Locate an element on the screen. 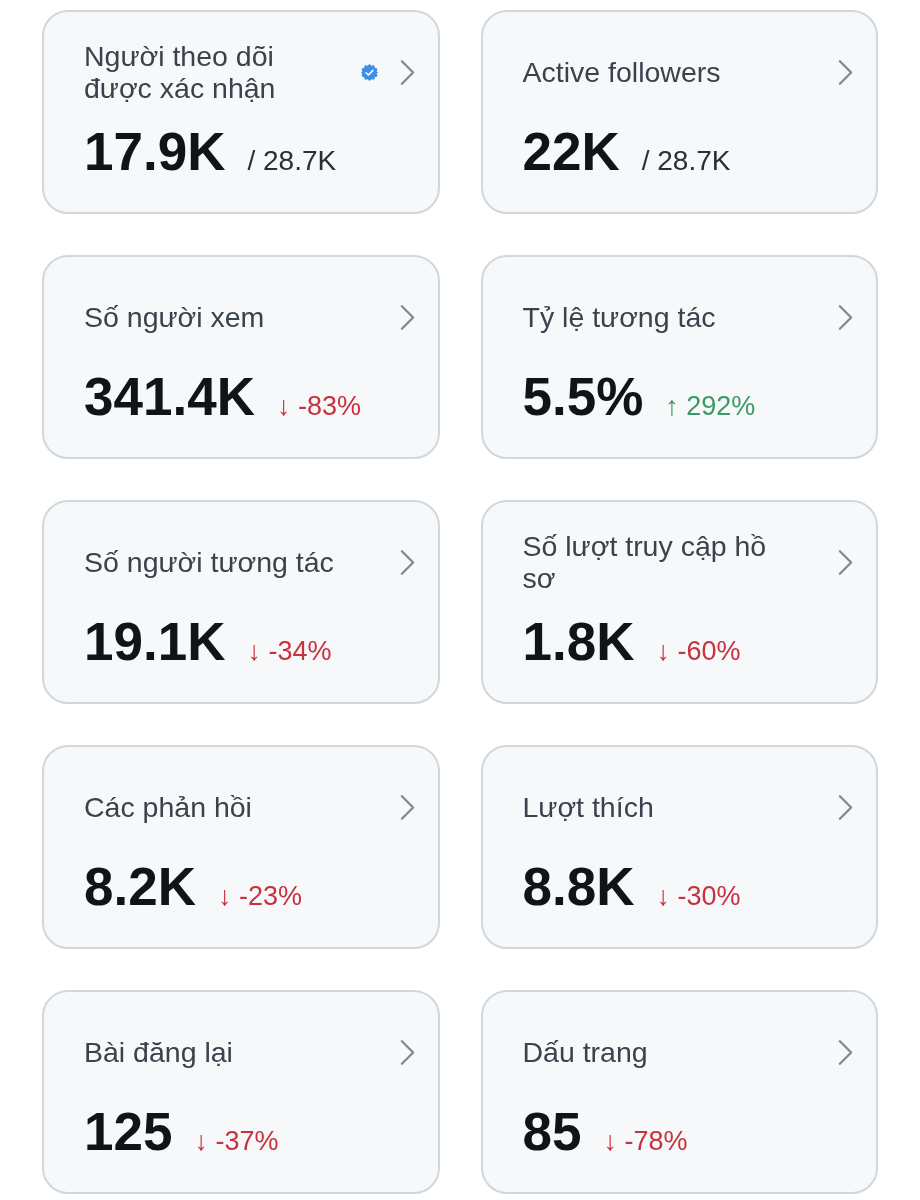 The height and width of the screenshot is (1200, 920). stat-change: ↓ -60% is located at coordinates (698, 651).